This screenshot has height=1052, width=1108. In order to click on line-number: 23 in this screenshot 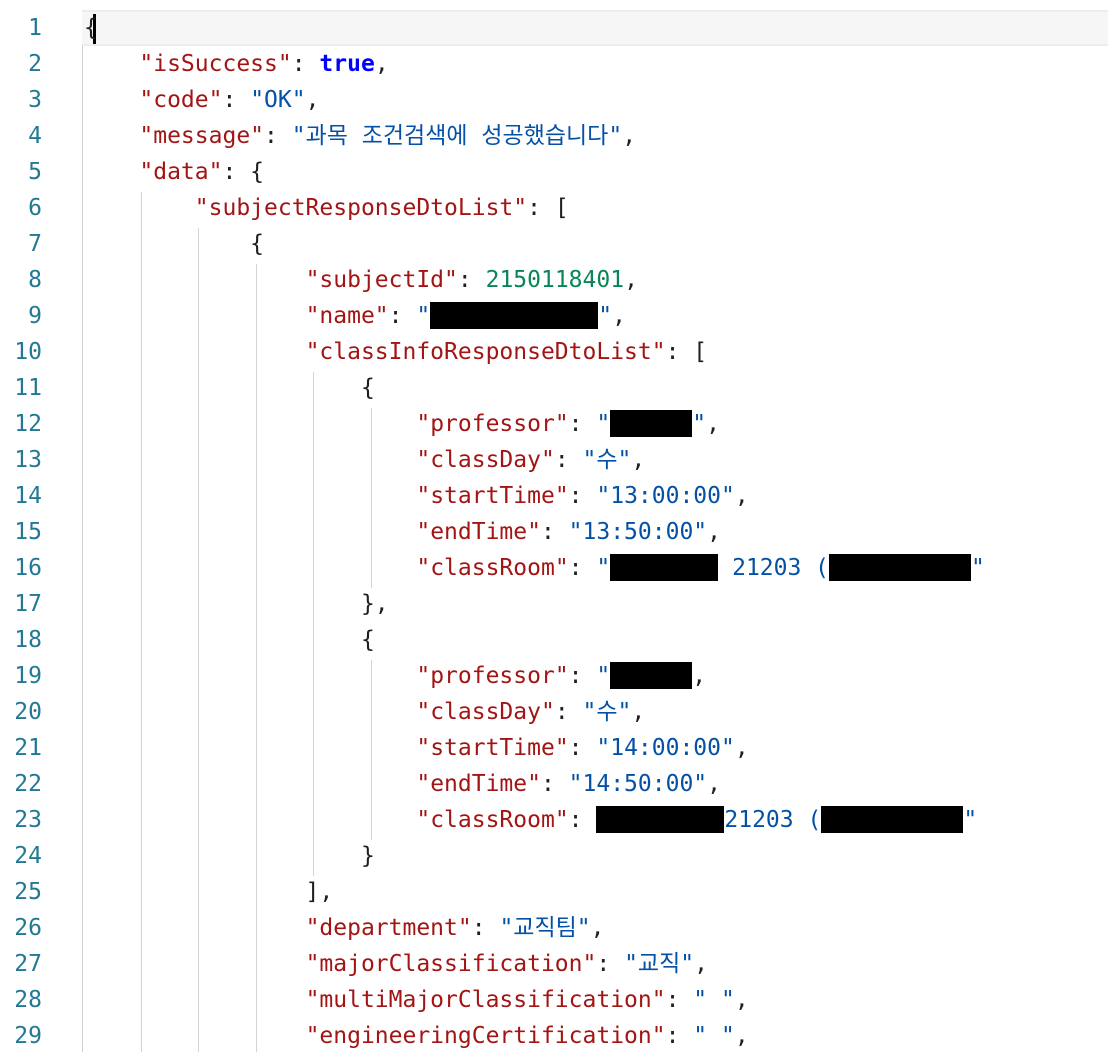, I will do `click(28, 820)`.